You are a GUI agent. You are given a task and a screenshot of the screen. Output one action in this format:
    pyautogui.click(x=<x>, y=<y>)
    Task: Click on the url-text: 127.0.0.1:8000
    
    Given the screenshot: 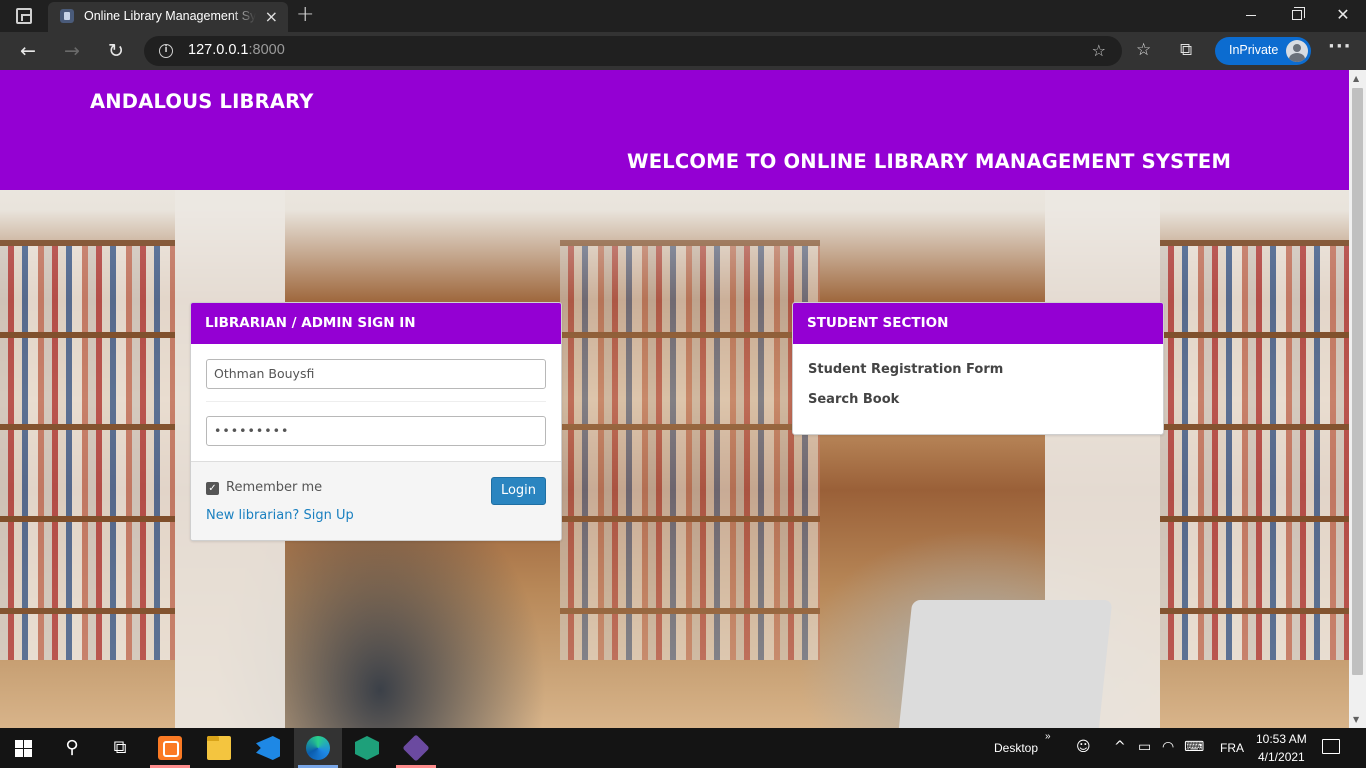 What is the action you would take?
    pyautogui.click(x=236, y=50)
    